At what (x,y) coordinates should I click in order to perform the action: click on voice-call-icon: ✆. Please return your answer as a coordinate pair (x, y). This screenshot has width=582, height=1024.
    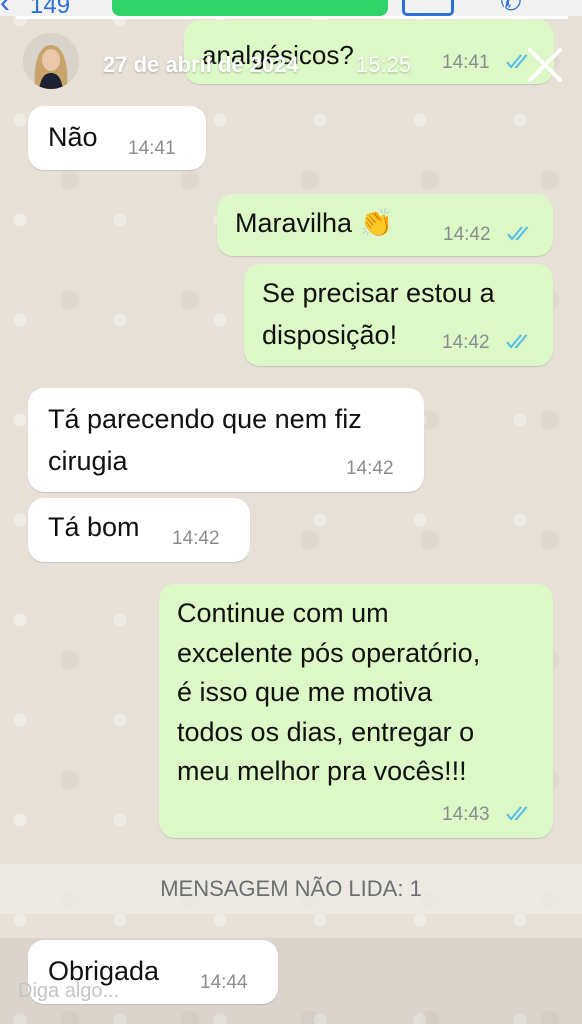
    Looking at the image, I should click on (511, 8).